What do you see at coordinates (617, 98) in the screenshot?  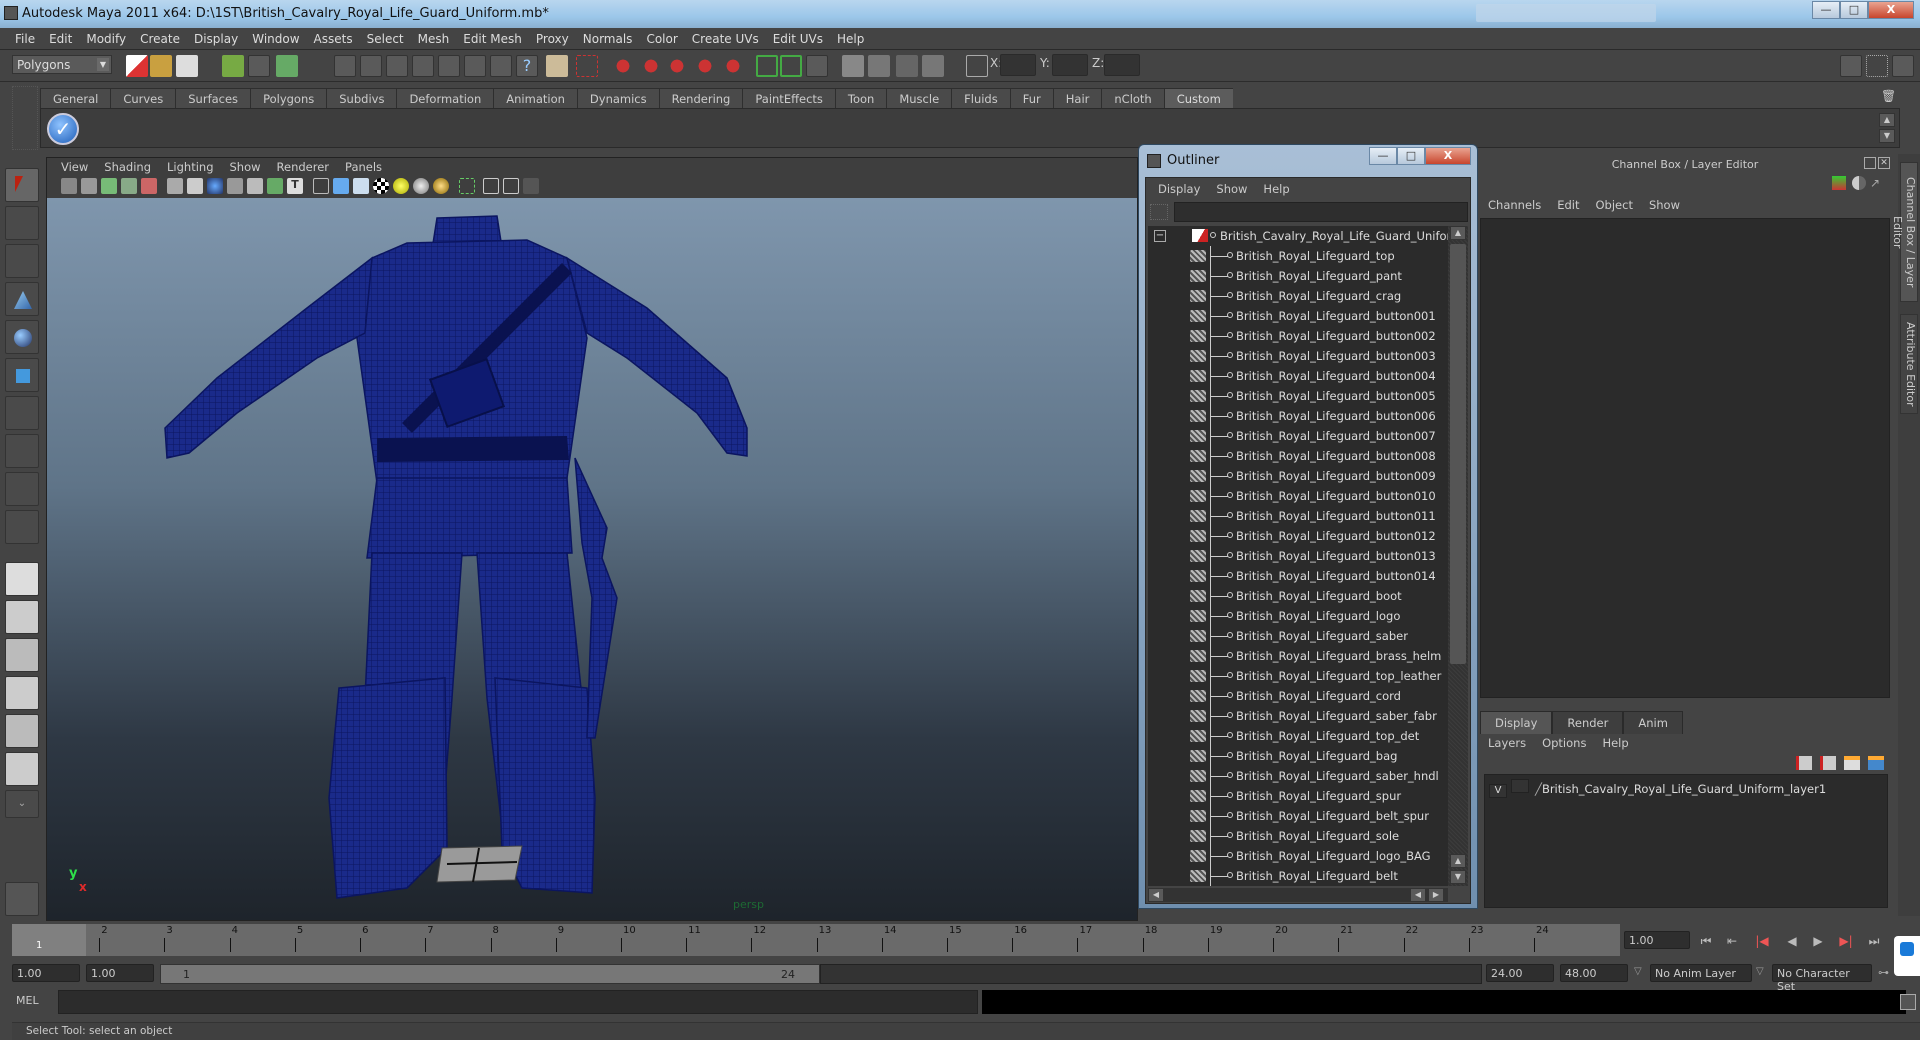 I see `shelf-tab-dynamics: Dynamics` at bounding box center [617, 98].